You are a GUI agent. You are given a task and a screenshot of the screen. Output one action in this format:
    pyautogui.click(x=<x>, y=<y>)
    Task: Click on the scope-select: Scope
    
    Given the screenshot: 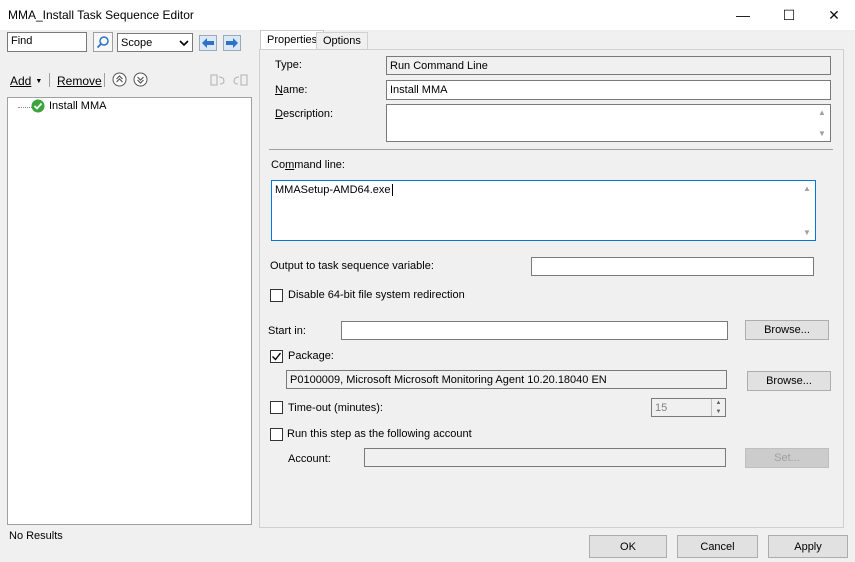 What is the action you would take?
    pyautogui.click(x=155, y=42)
    